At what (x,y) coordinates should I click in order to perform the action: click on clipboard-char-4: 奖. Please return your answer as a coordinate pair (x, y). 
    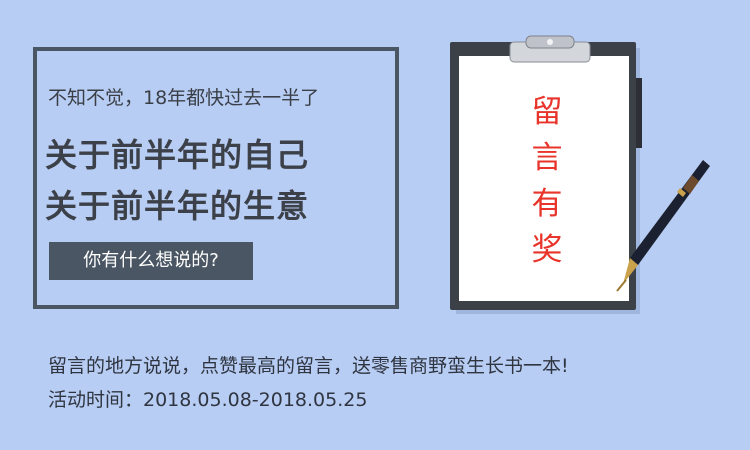
    Looking at the image, I should click on (547, 250).